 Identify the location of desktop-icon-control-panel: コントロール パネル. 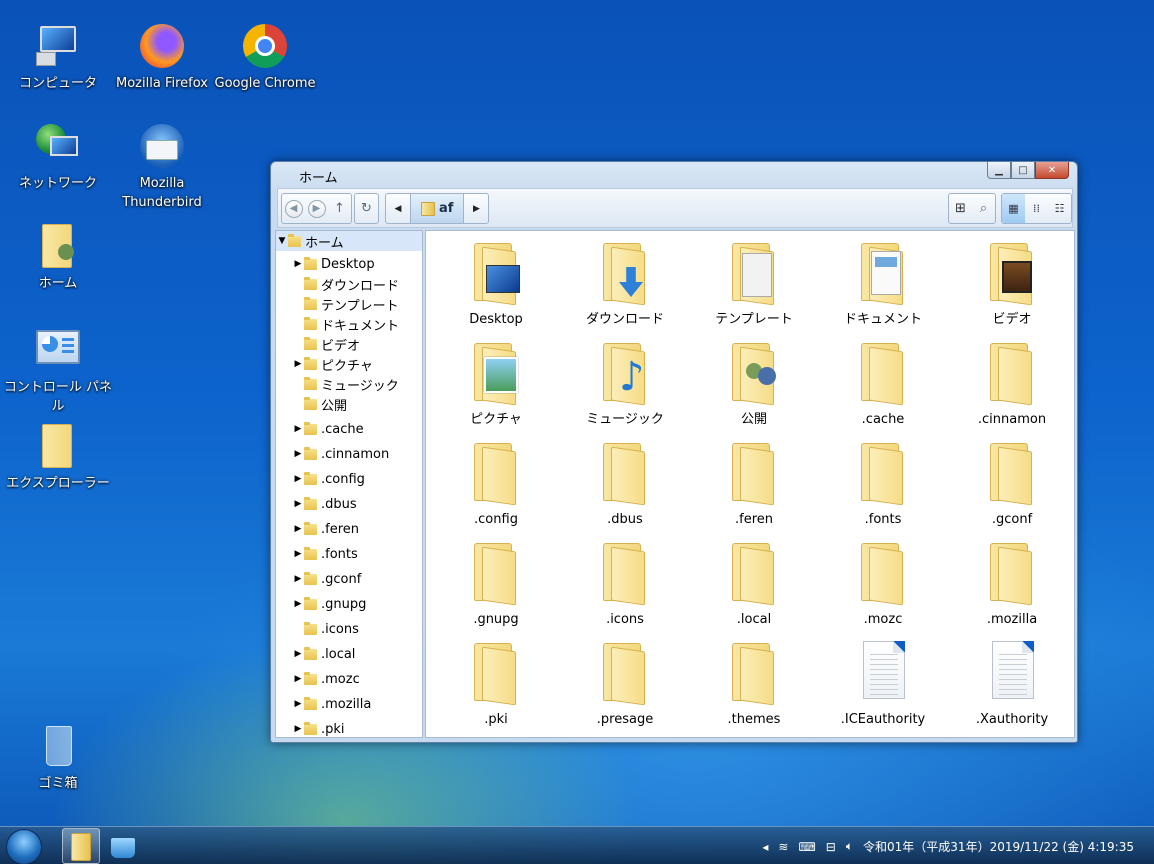
(58, 371).